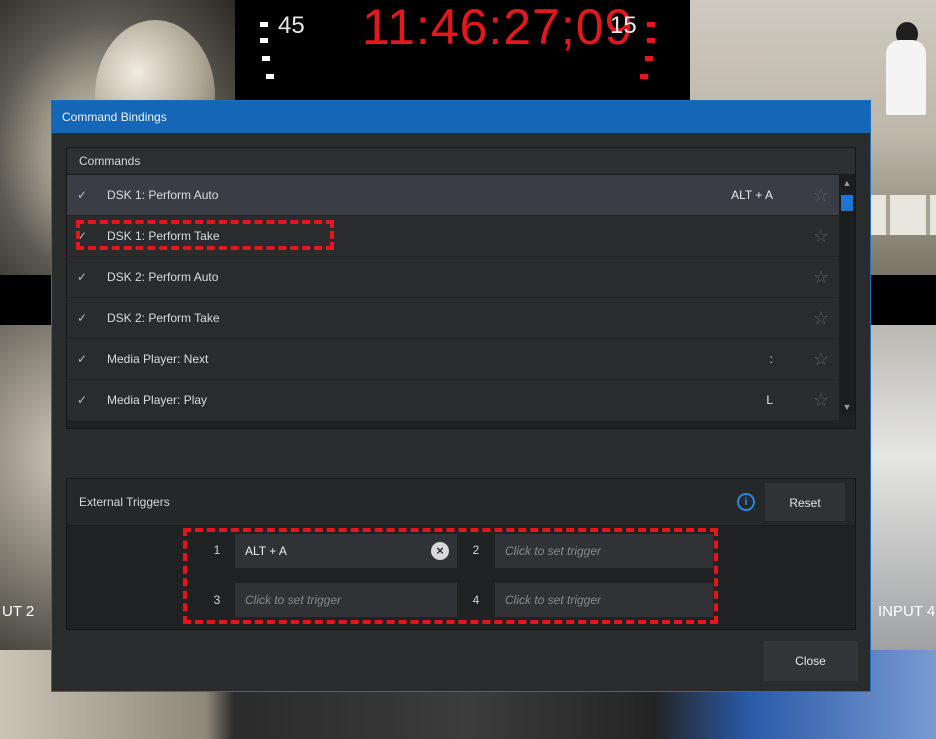 This screenshot has height=739, width=936. I want to click on clock-display: 45 11:46:27;09 15, so click(467, 50).